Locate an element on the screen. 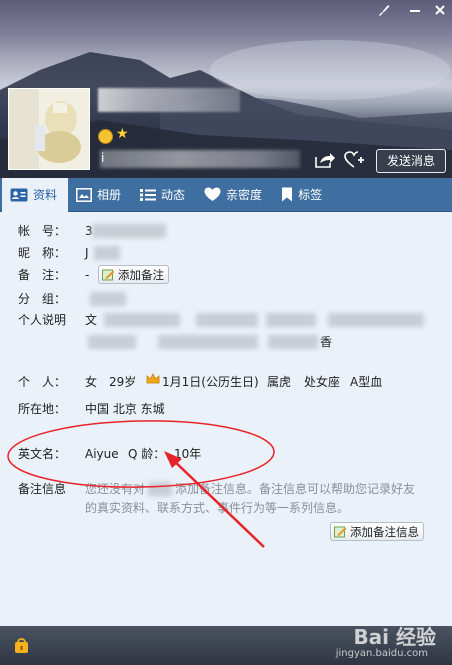 Image resolution: width=452 pixels, height=665 pixels. tab-label: 动态 is located at coordinates (173, 195).